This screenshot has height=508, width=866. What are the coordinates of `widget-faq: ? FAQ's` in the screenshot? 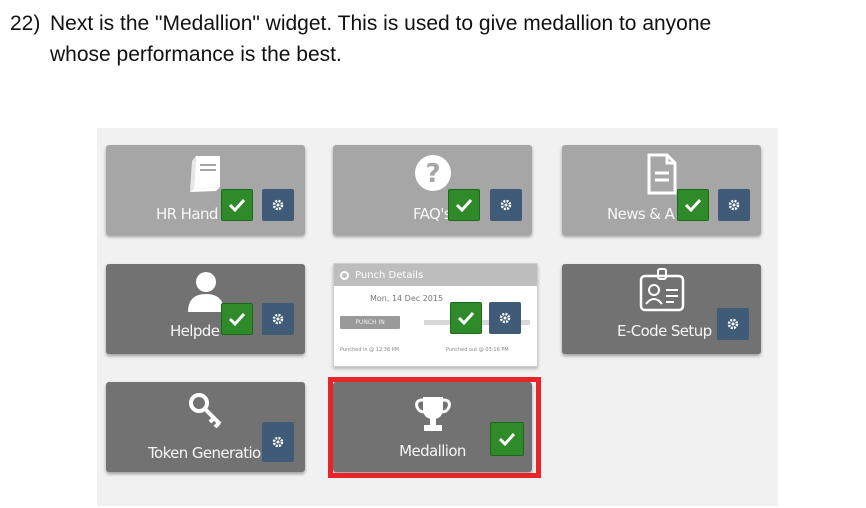 It's located at (432, 190).